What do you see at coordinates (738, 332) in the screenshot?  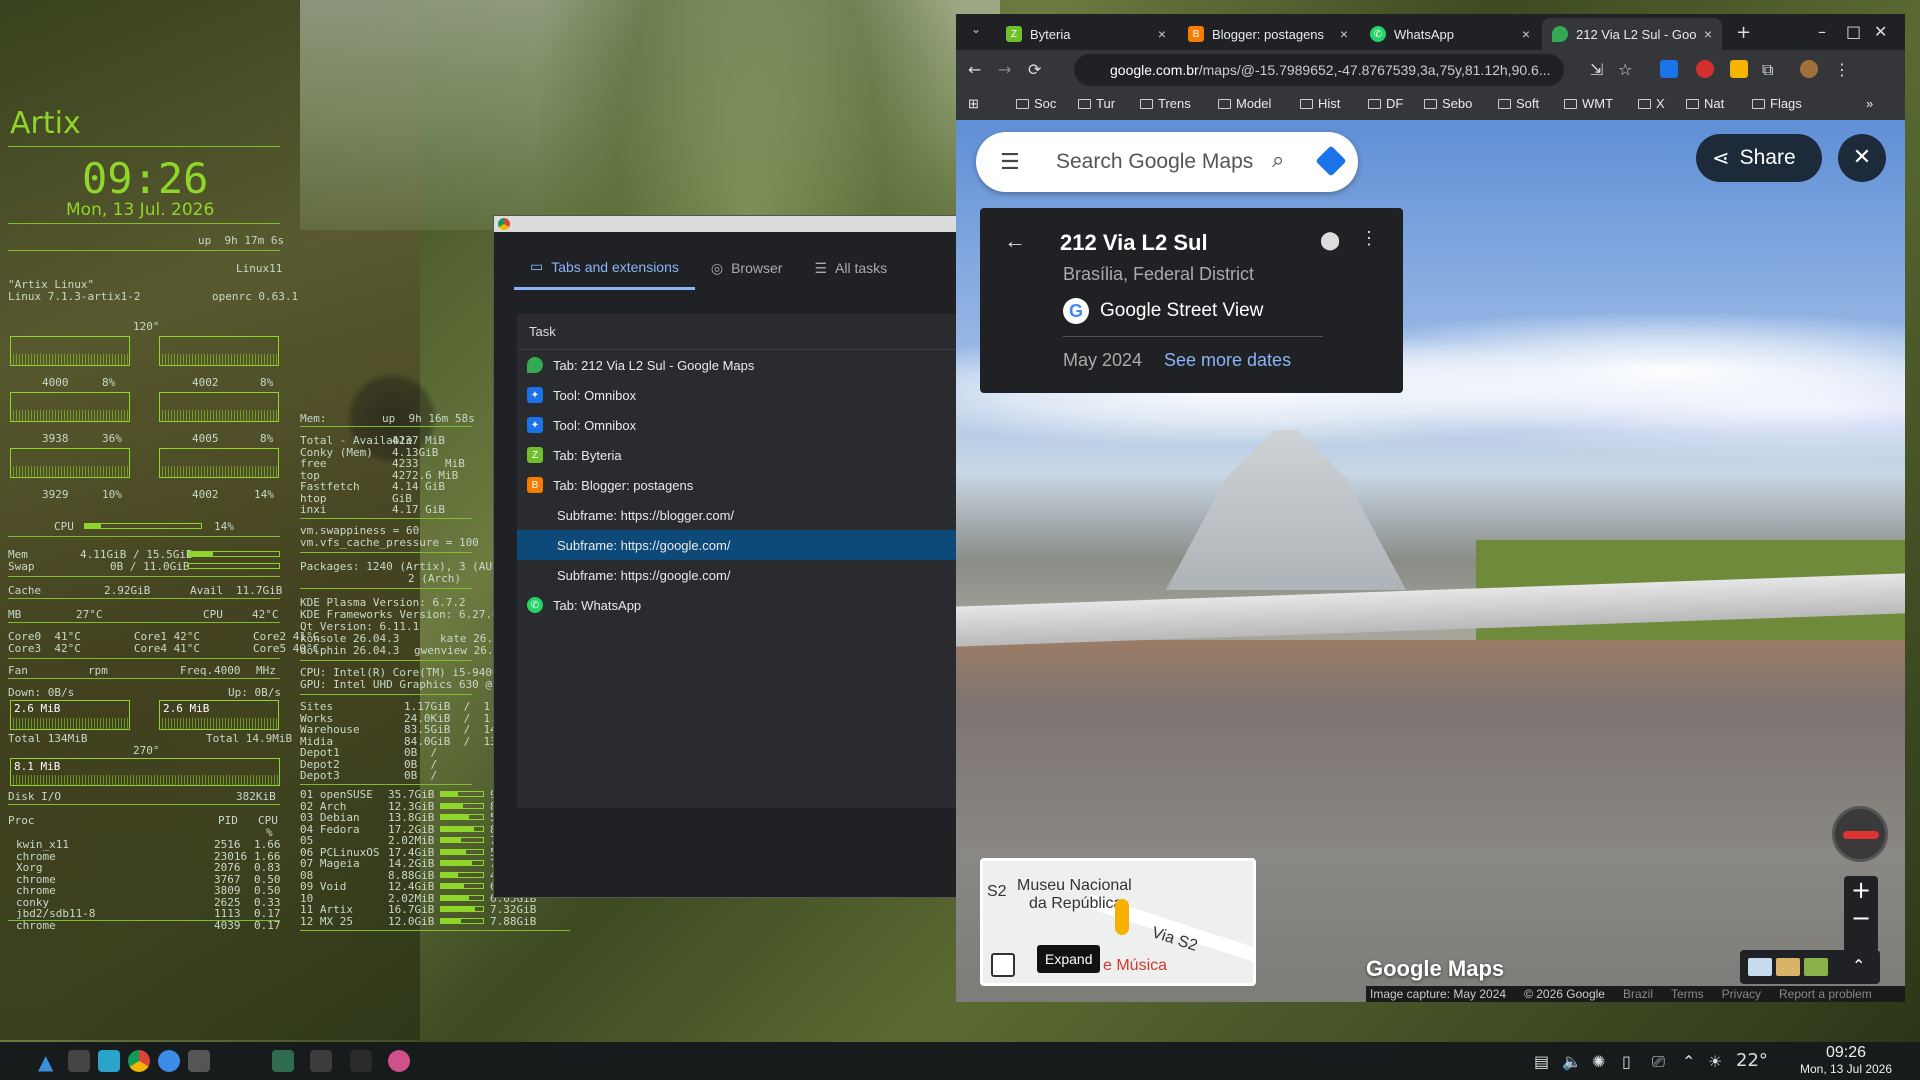 I see `task-column-header: Task` at bounding box center [738, 332].